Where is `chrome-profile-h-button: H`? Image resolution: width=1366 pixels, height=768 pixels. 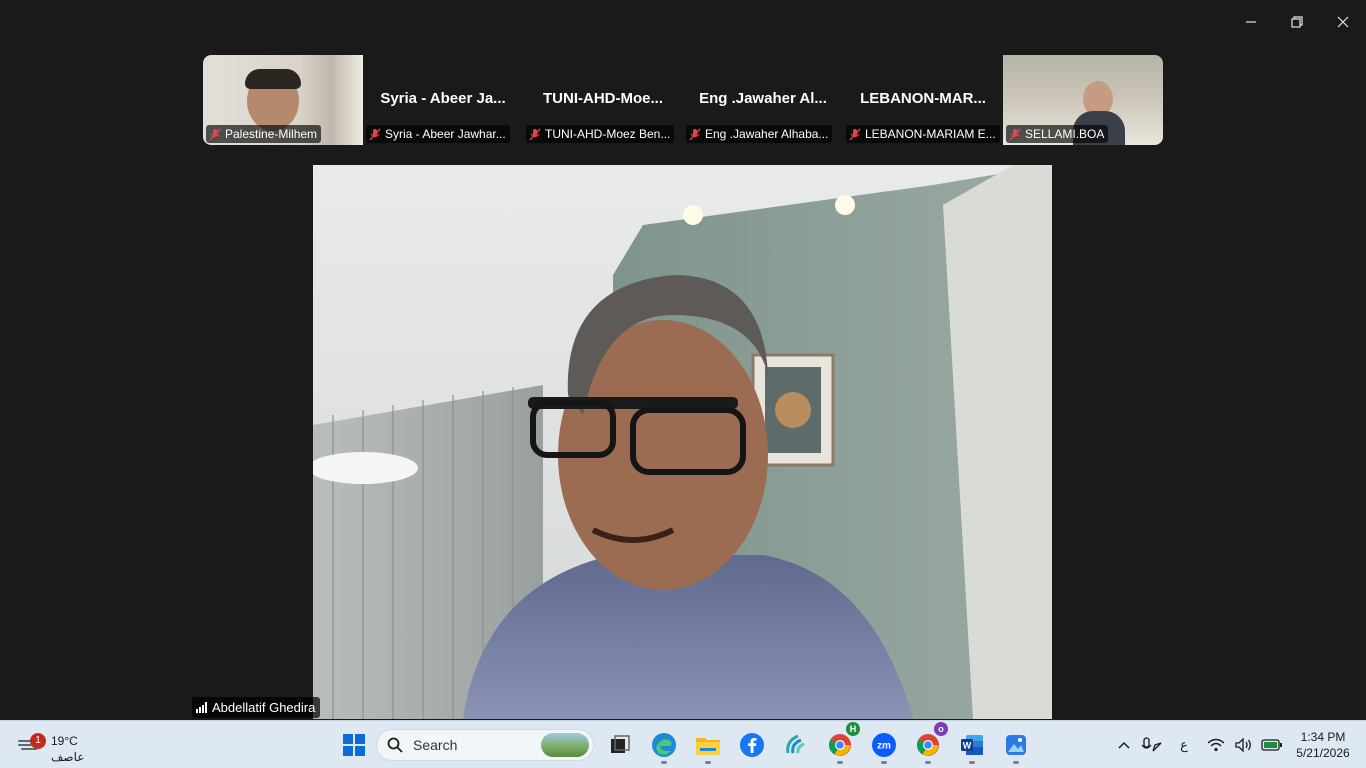
chrome-profile-h-button: H is located at coordinates (840, 743).